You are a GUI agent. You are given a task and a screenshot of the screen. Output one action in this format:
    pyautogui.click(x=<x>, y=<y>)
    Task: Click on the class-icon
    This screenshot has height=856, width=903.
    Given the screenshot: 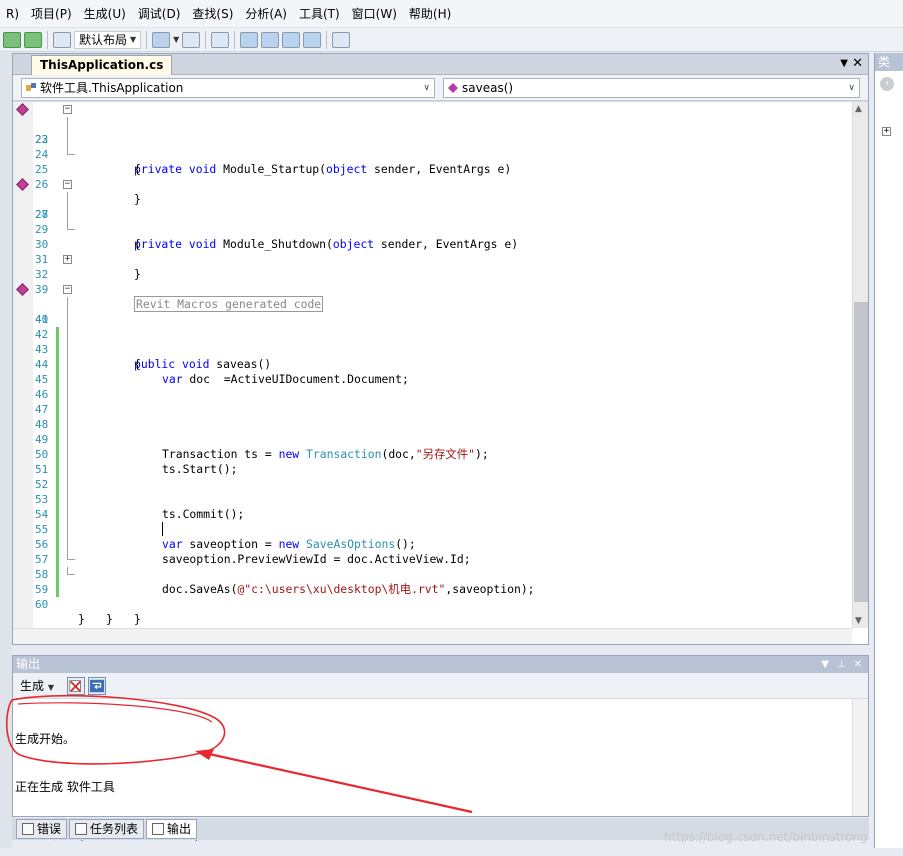 What is the action you would take?
    pyautogui.click(x=31, y=87)
    